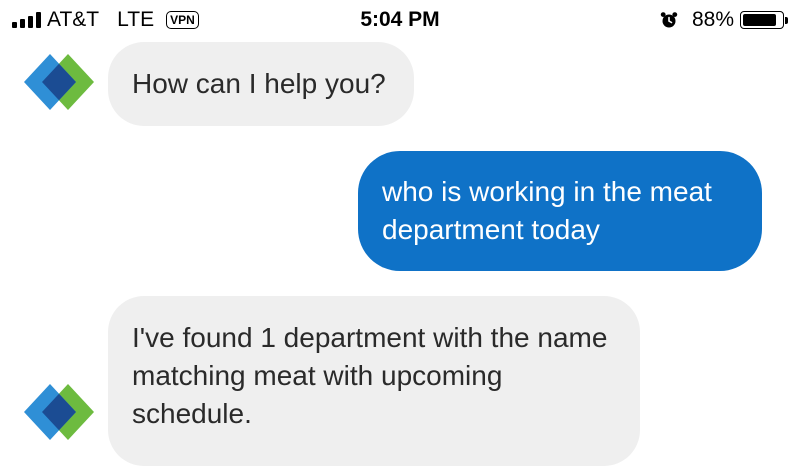  Describe the element at coordinates (669, 20) in the screenshot. I see `alarm-icon` at that location.